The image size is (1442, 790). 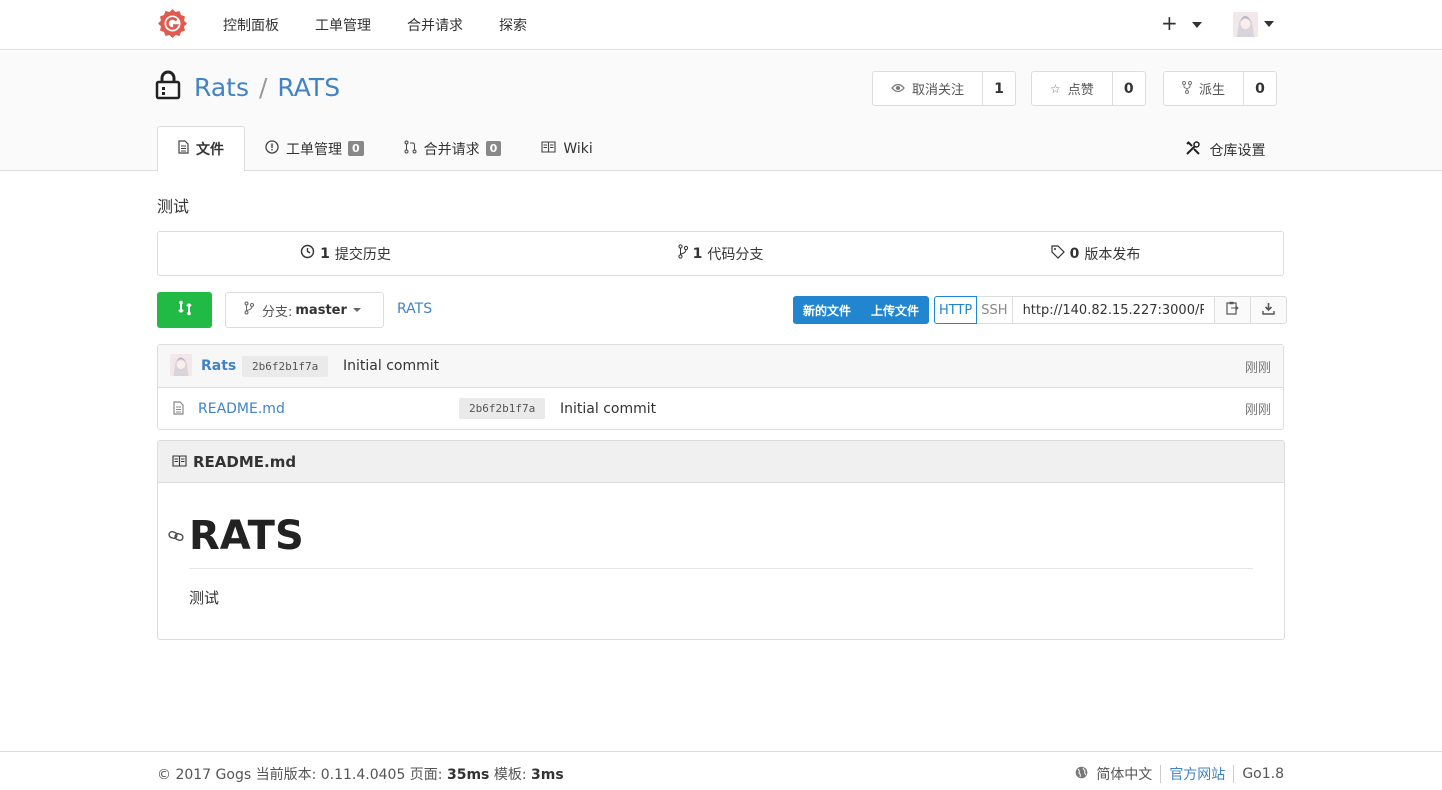 What do you see at coordinates (414, 309) in the screenshot?
I see `breadcrumb: RATS` at bounding box center [414, 309].